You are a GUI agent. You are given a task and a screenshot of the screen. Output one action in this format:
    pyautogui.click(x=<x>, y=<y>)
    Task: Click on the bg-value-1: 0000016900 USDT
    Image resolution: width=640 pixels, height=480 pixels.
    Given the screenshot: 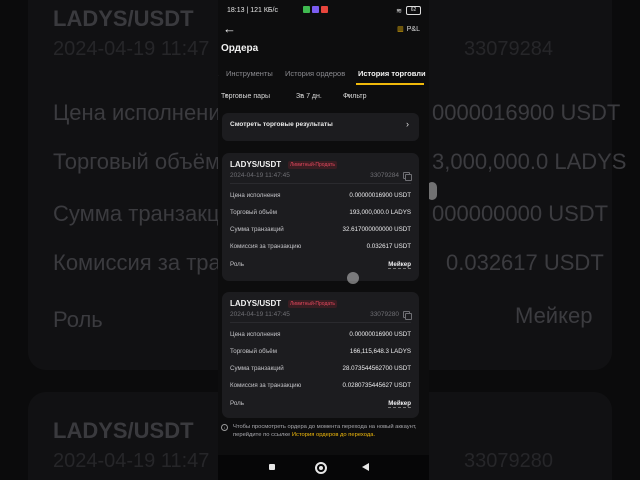 What is the action you would take?
    pyautogui.click(x=526, y=112)
    